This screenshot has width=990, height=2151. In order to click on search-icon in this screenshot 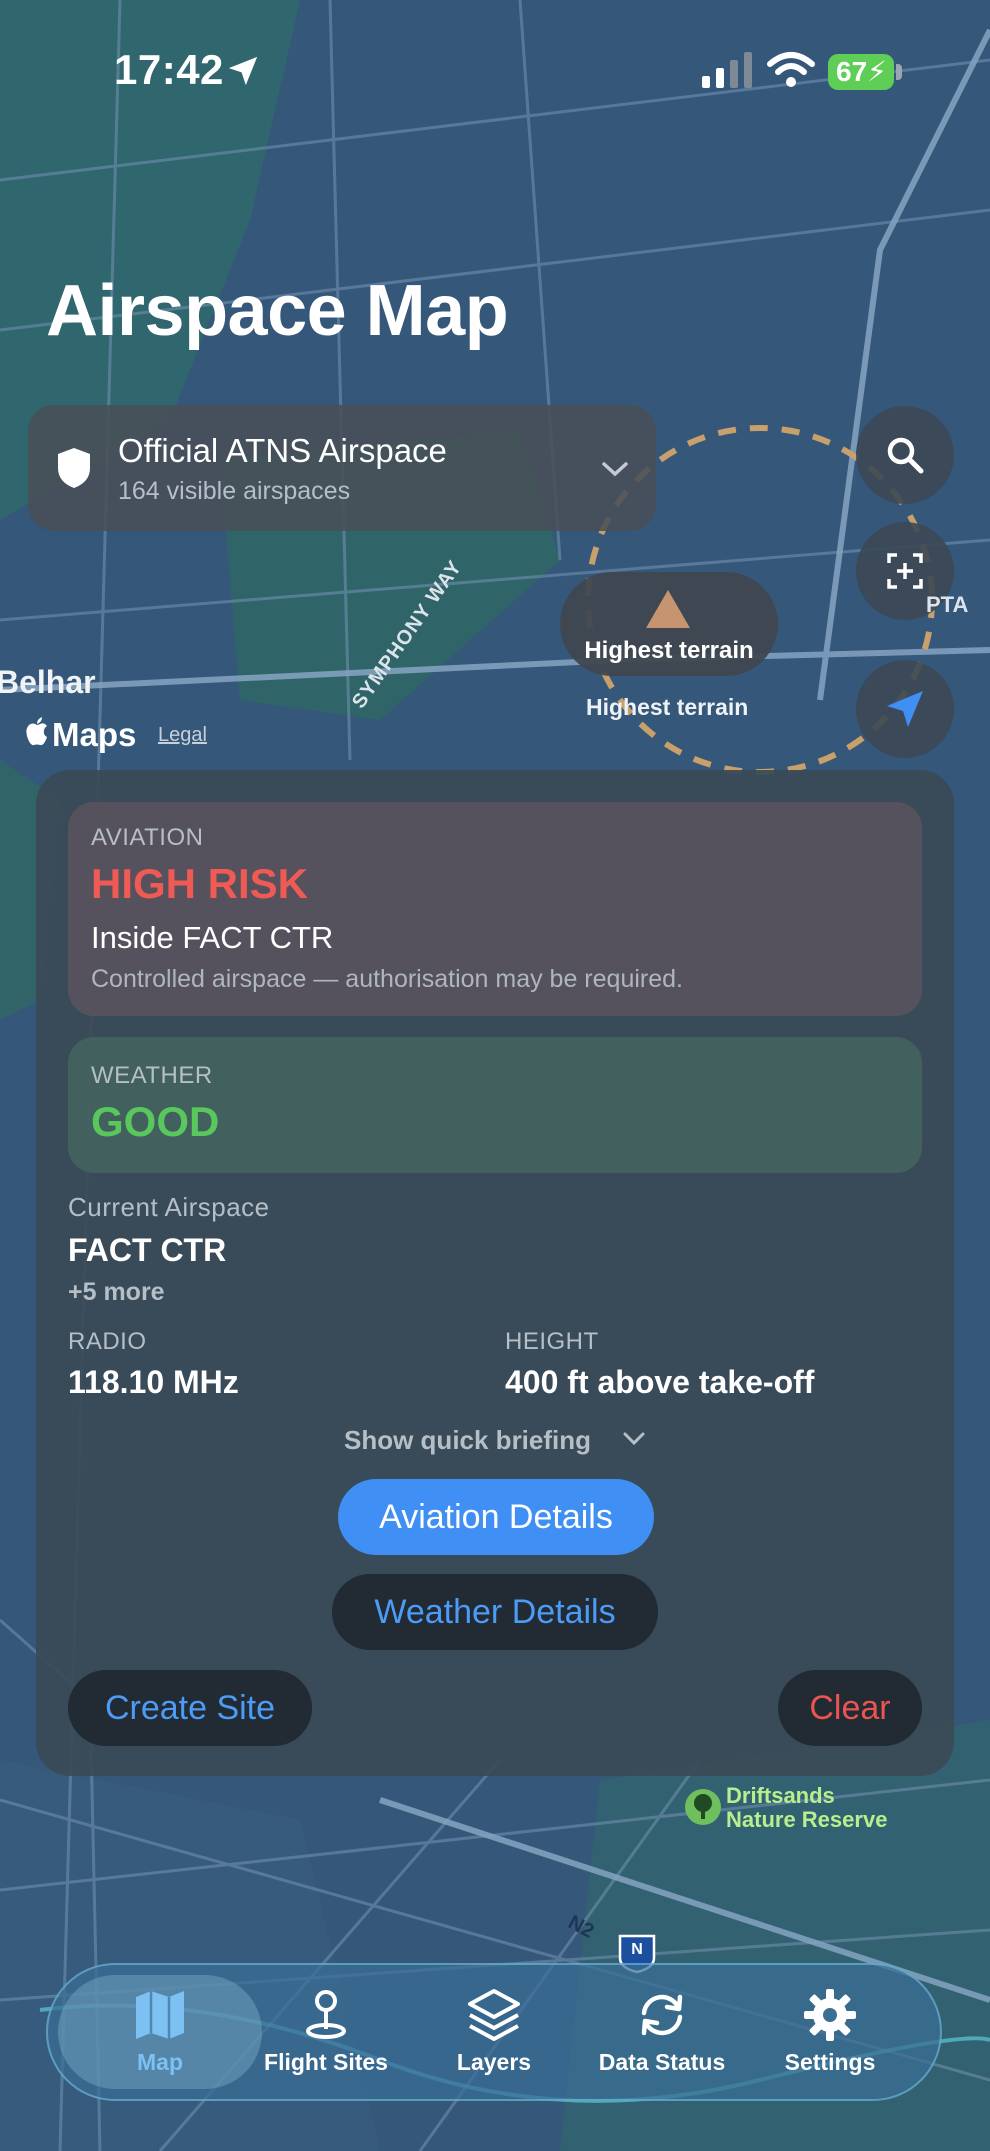, I will do `click(905, 455)`.